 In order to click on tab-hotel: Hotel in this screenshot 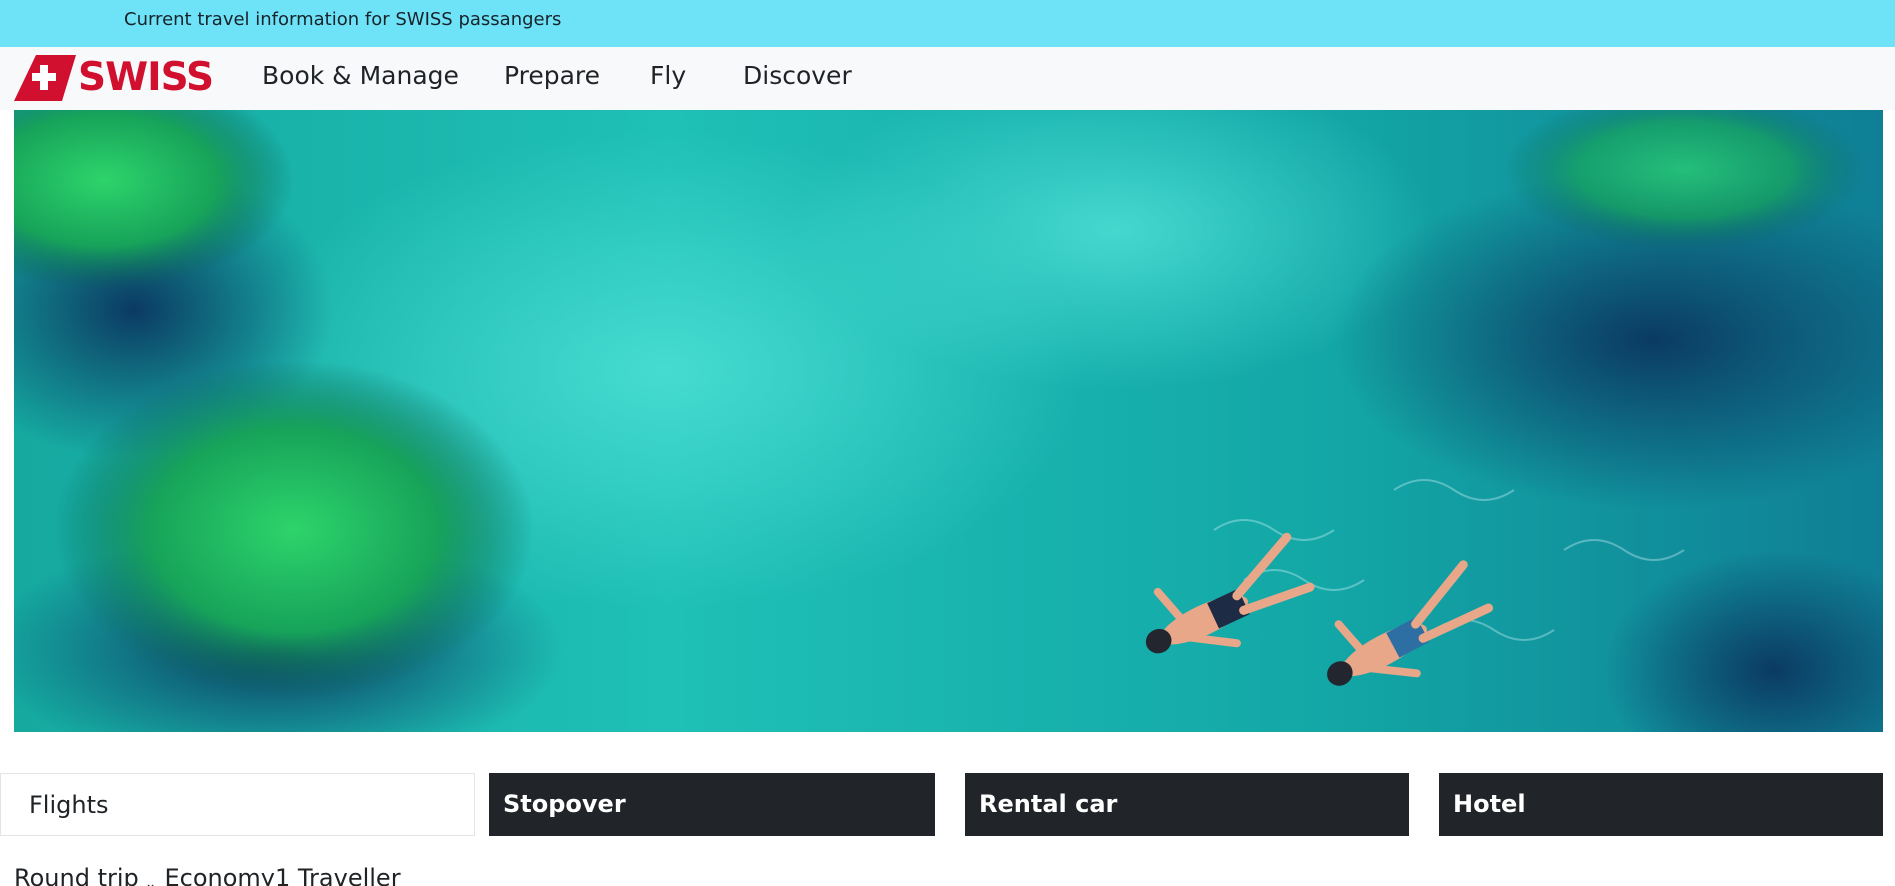, I will do `click(1661, 804)`.